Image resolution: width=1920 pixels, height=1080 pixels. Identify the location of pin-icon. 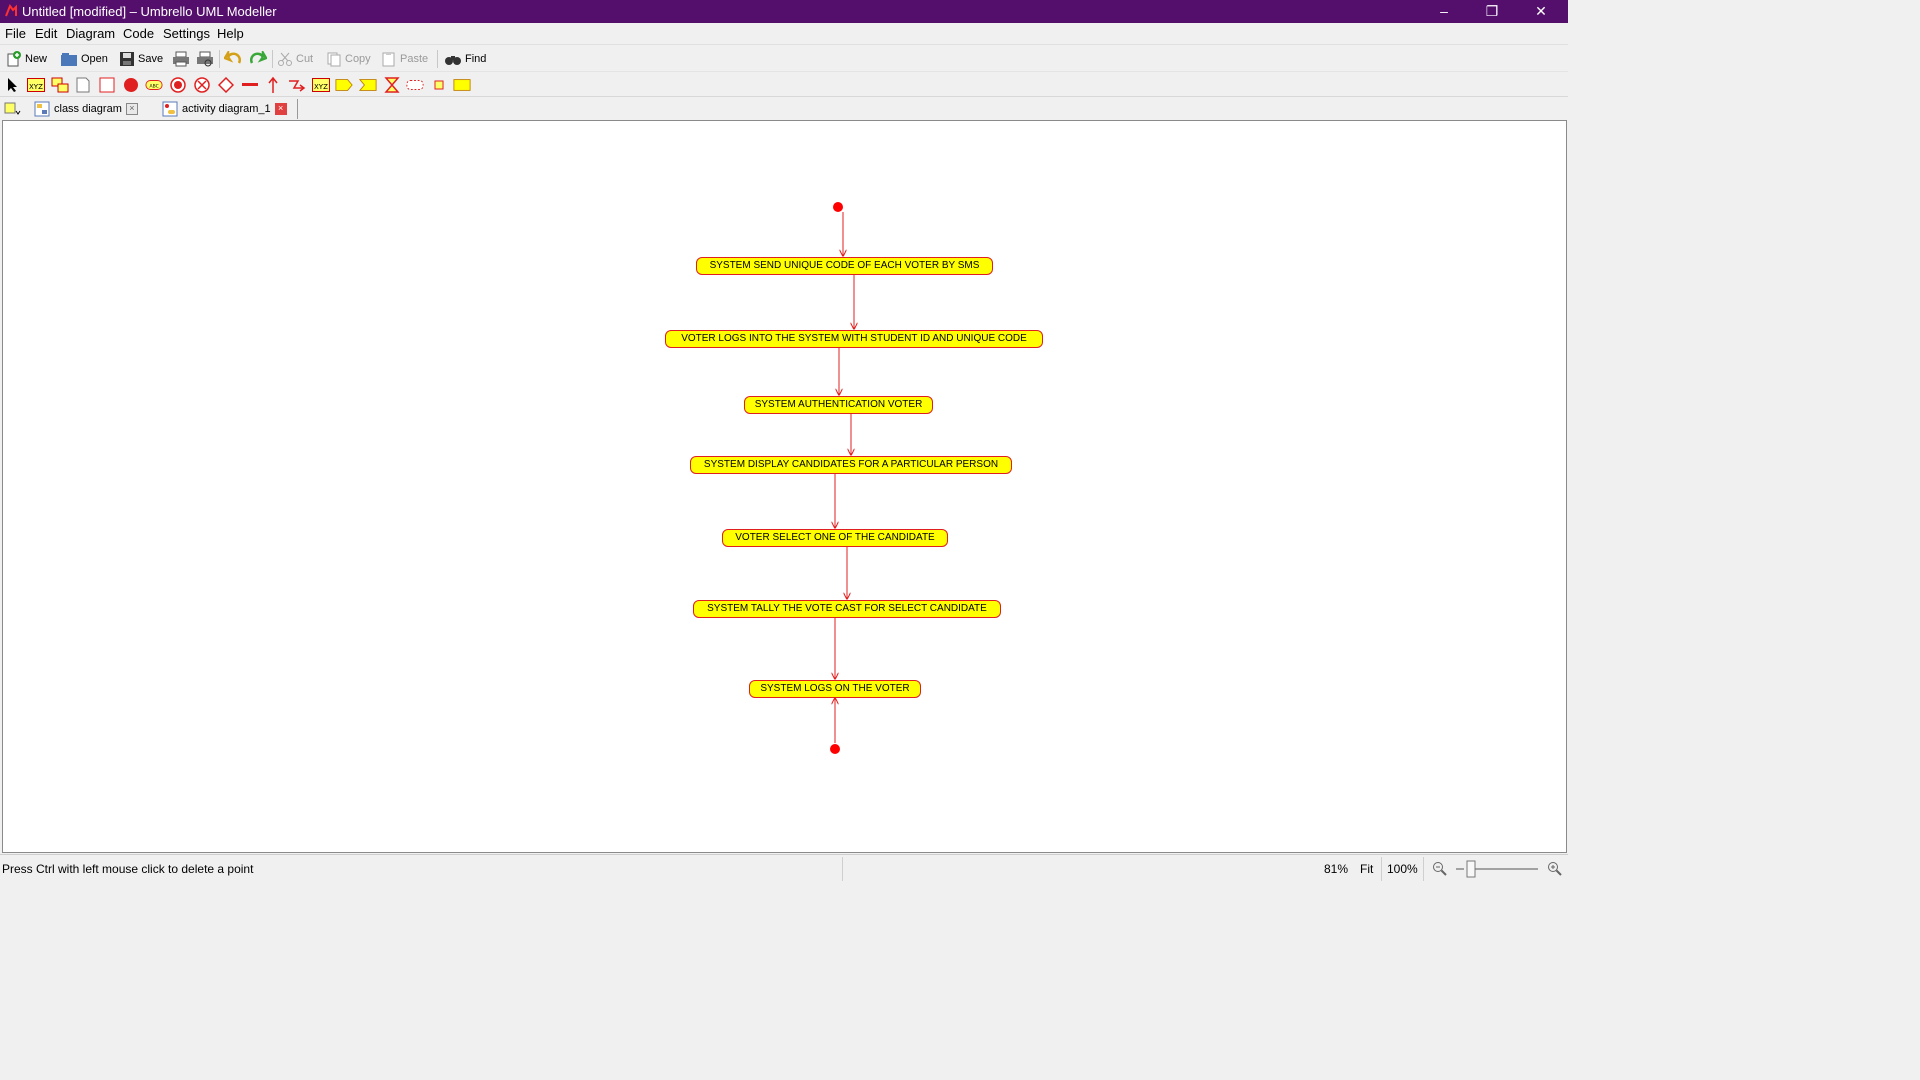
(439, 85).